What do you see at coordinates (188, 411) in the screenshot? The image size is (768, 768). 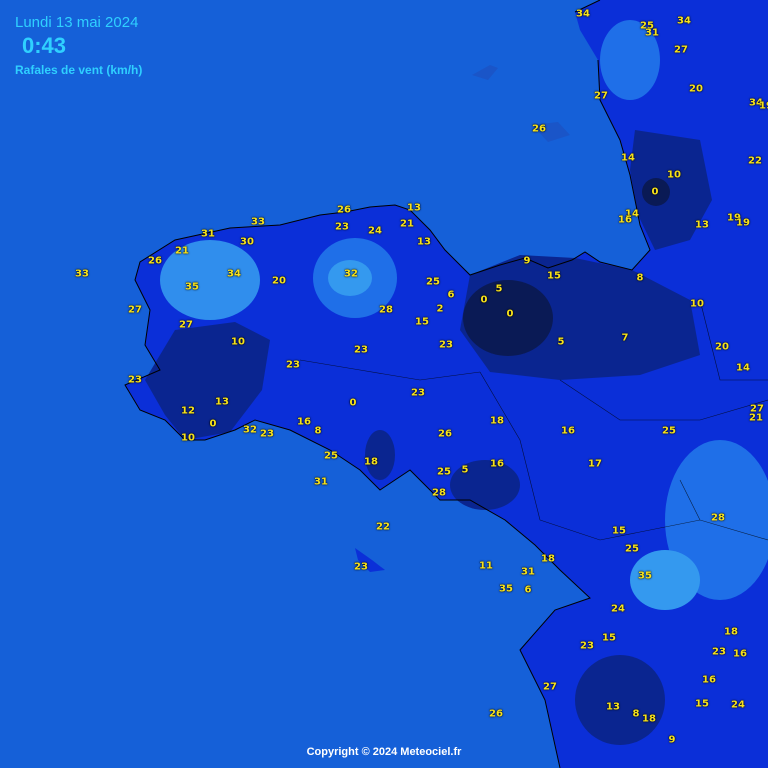 I see `station-value: 12` at bounding box center [188, 411].